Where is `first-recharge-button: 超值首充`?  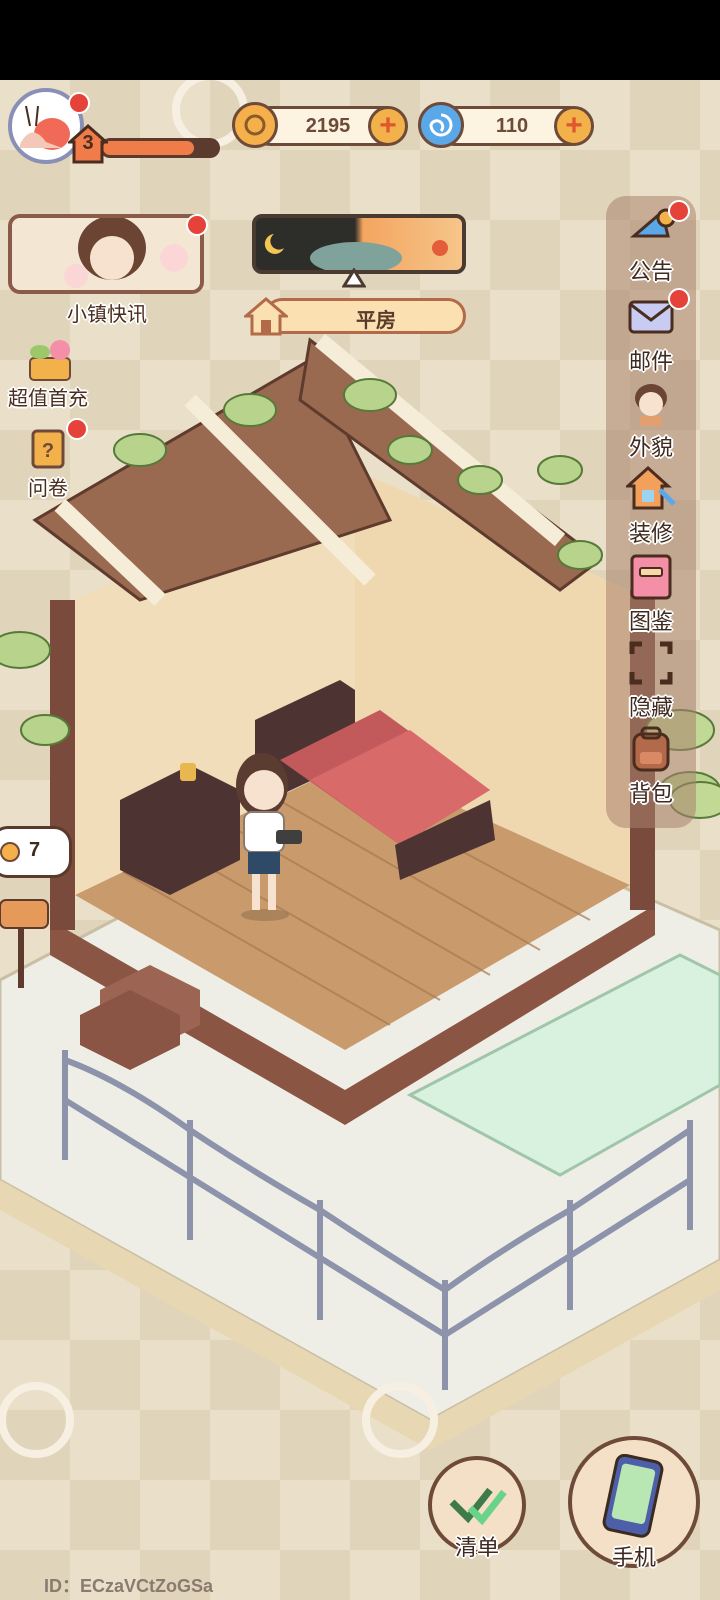 first-recharge-button: 超值首充 is located at coordinates (48, 373).